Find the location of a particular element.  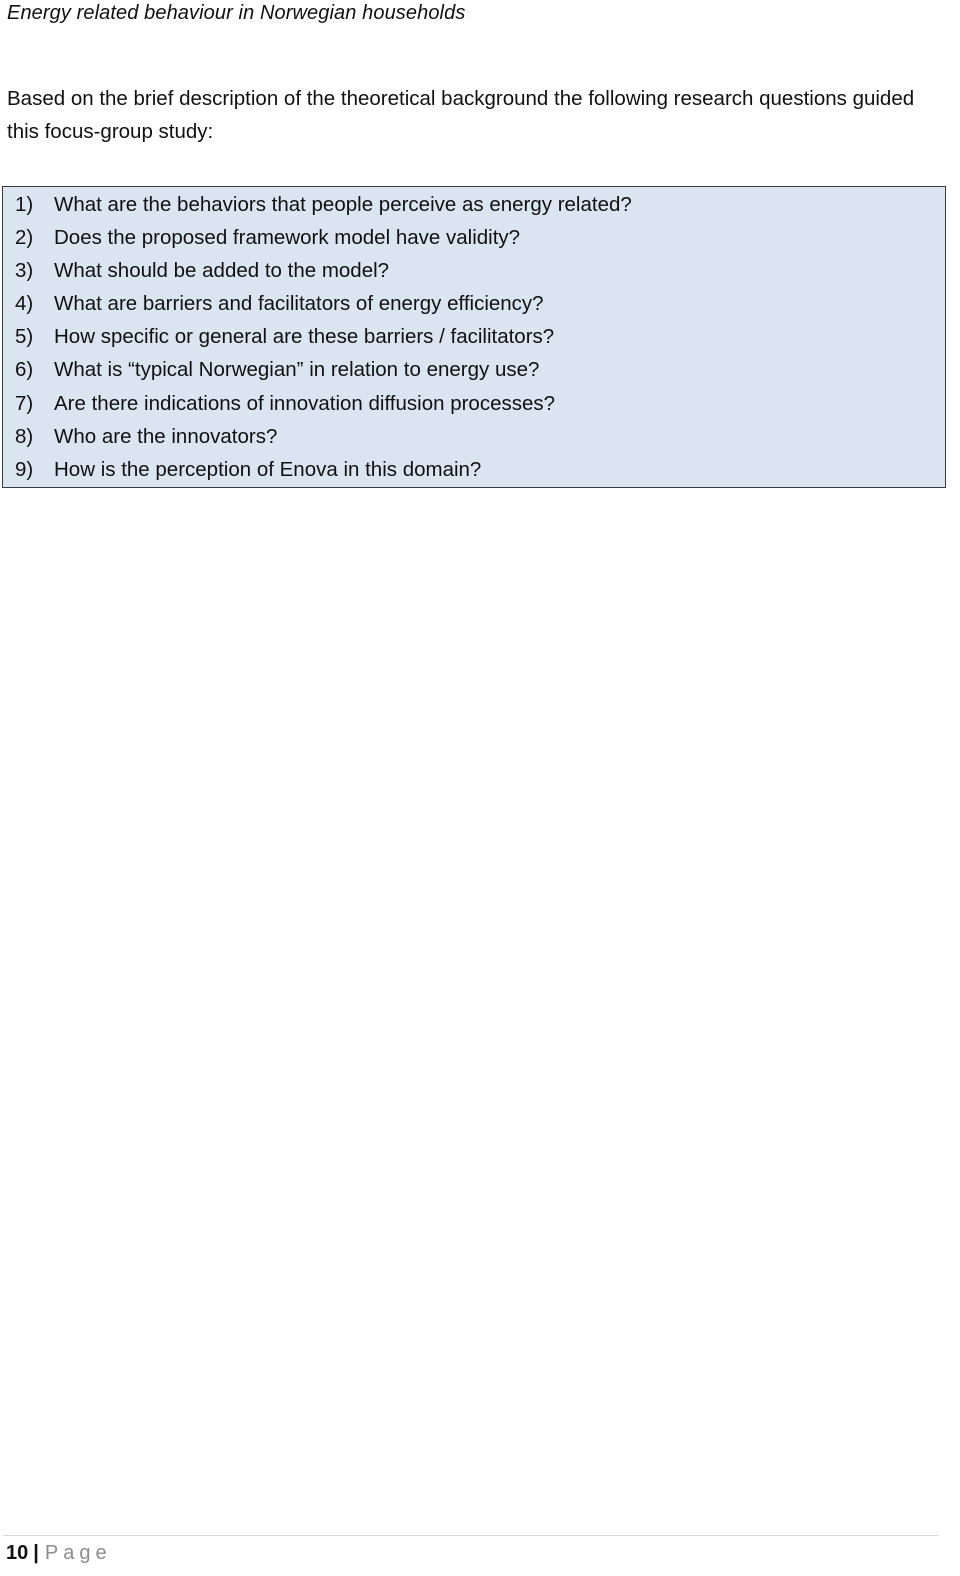

question-number: 8) is located at coordinates (24, 436).